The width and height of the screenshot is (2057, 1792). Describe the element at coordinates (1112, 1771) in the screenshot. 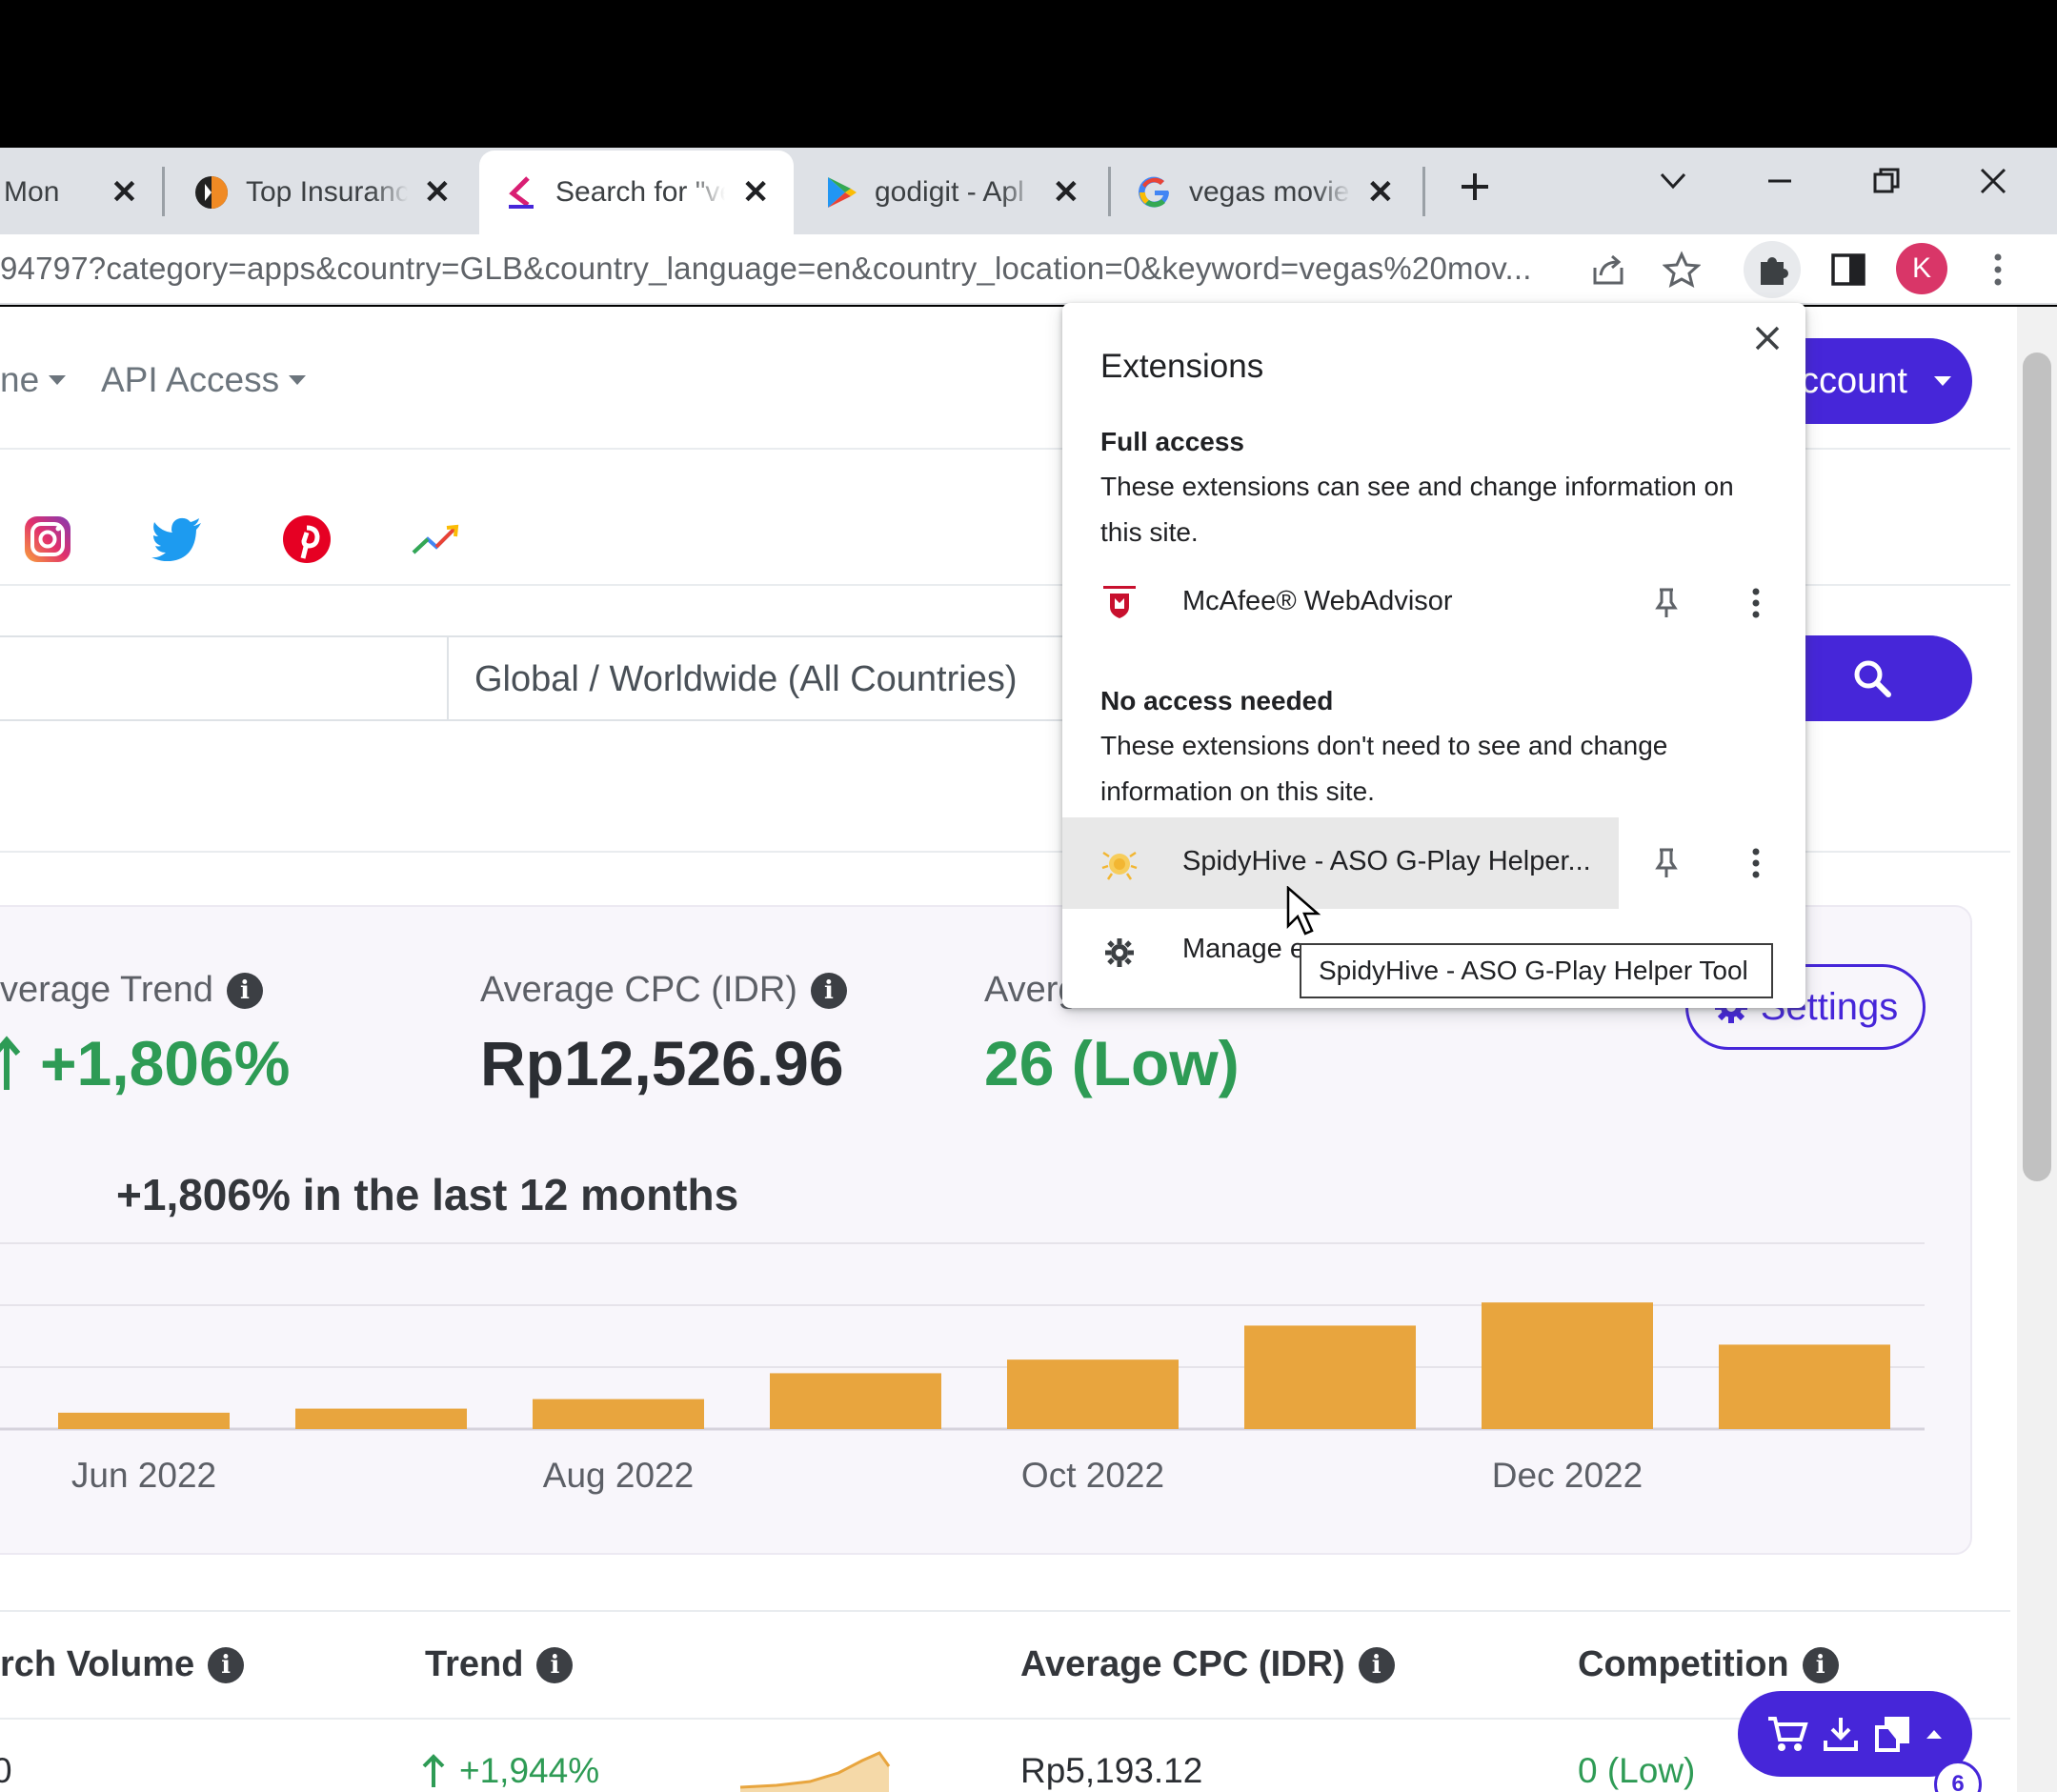

I see `cell-cpc: Rp5,193.12` at that location.